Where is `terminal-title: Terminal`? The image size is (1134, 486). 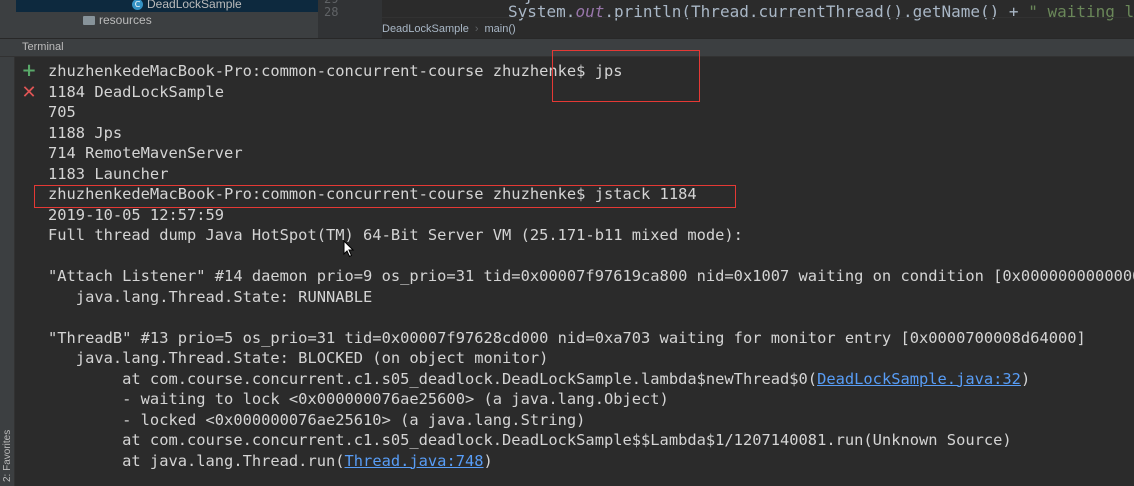
terminal-title: Terminal is located at coordinates (43, 47).